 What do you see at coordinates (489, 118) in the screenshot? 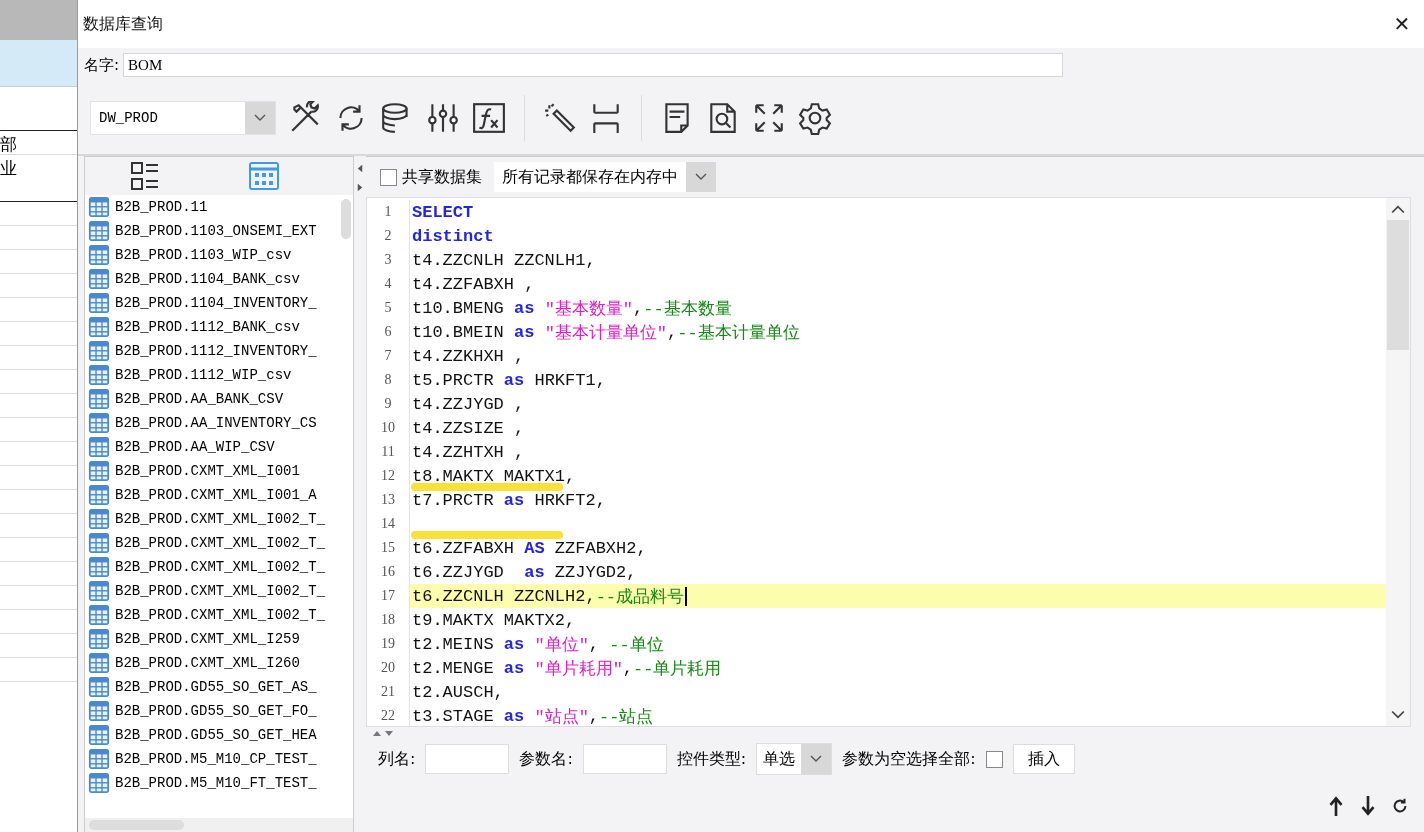
I see `formula-icon` at bounding box center [489, 118].